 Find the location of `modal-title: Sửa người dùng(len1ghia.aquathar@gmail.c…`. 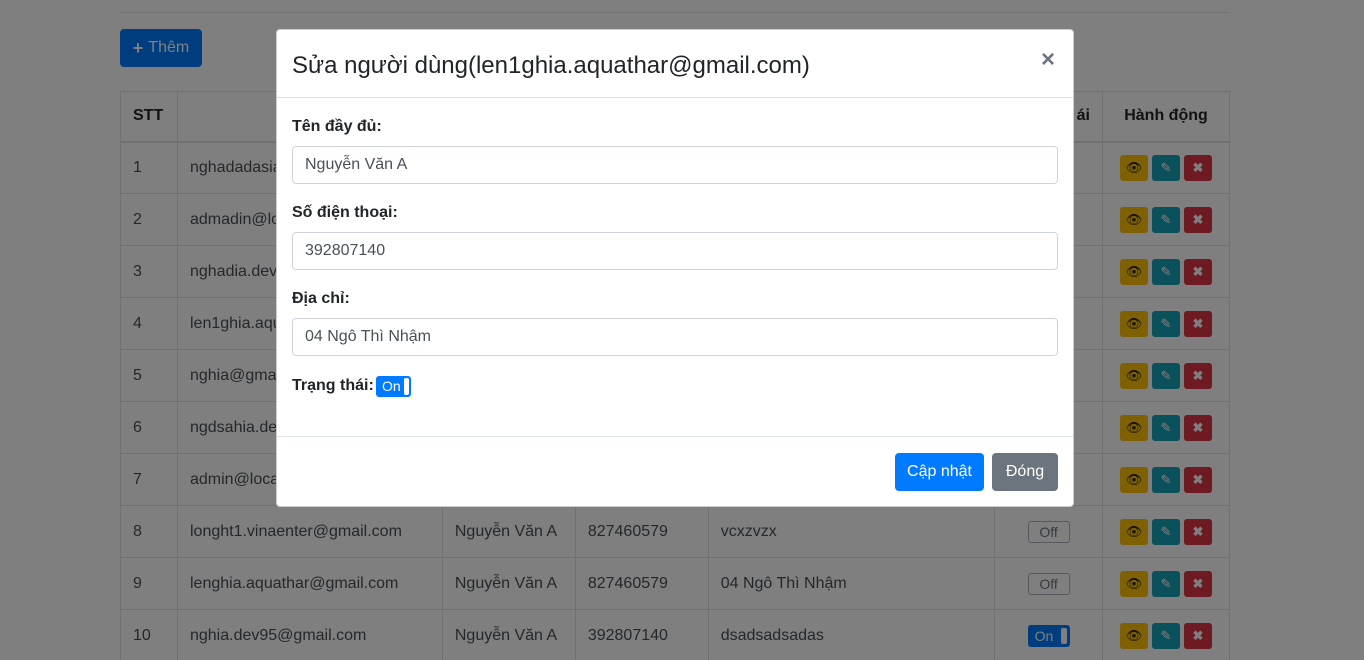

modal-title: Sửa người dùng(len1ghia.aquathar@gmail.c… is located at coordinates (551, 65).